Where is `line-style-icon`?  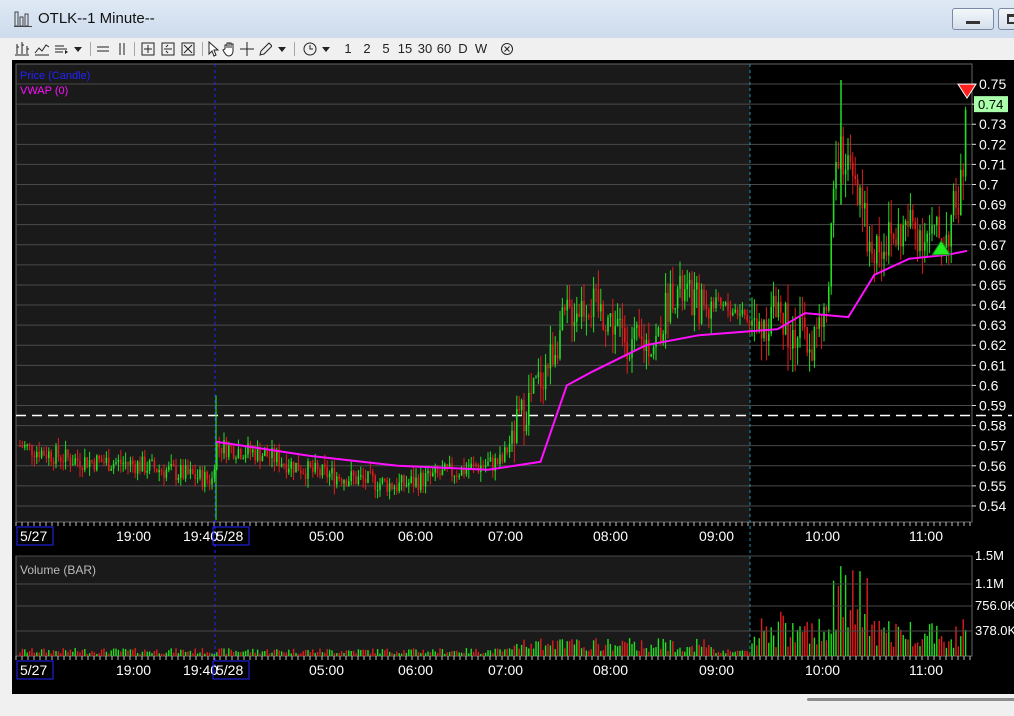
line-style-icon is located at coordinates (42, 49).